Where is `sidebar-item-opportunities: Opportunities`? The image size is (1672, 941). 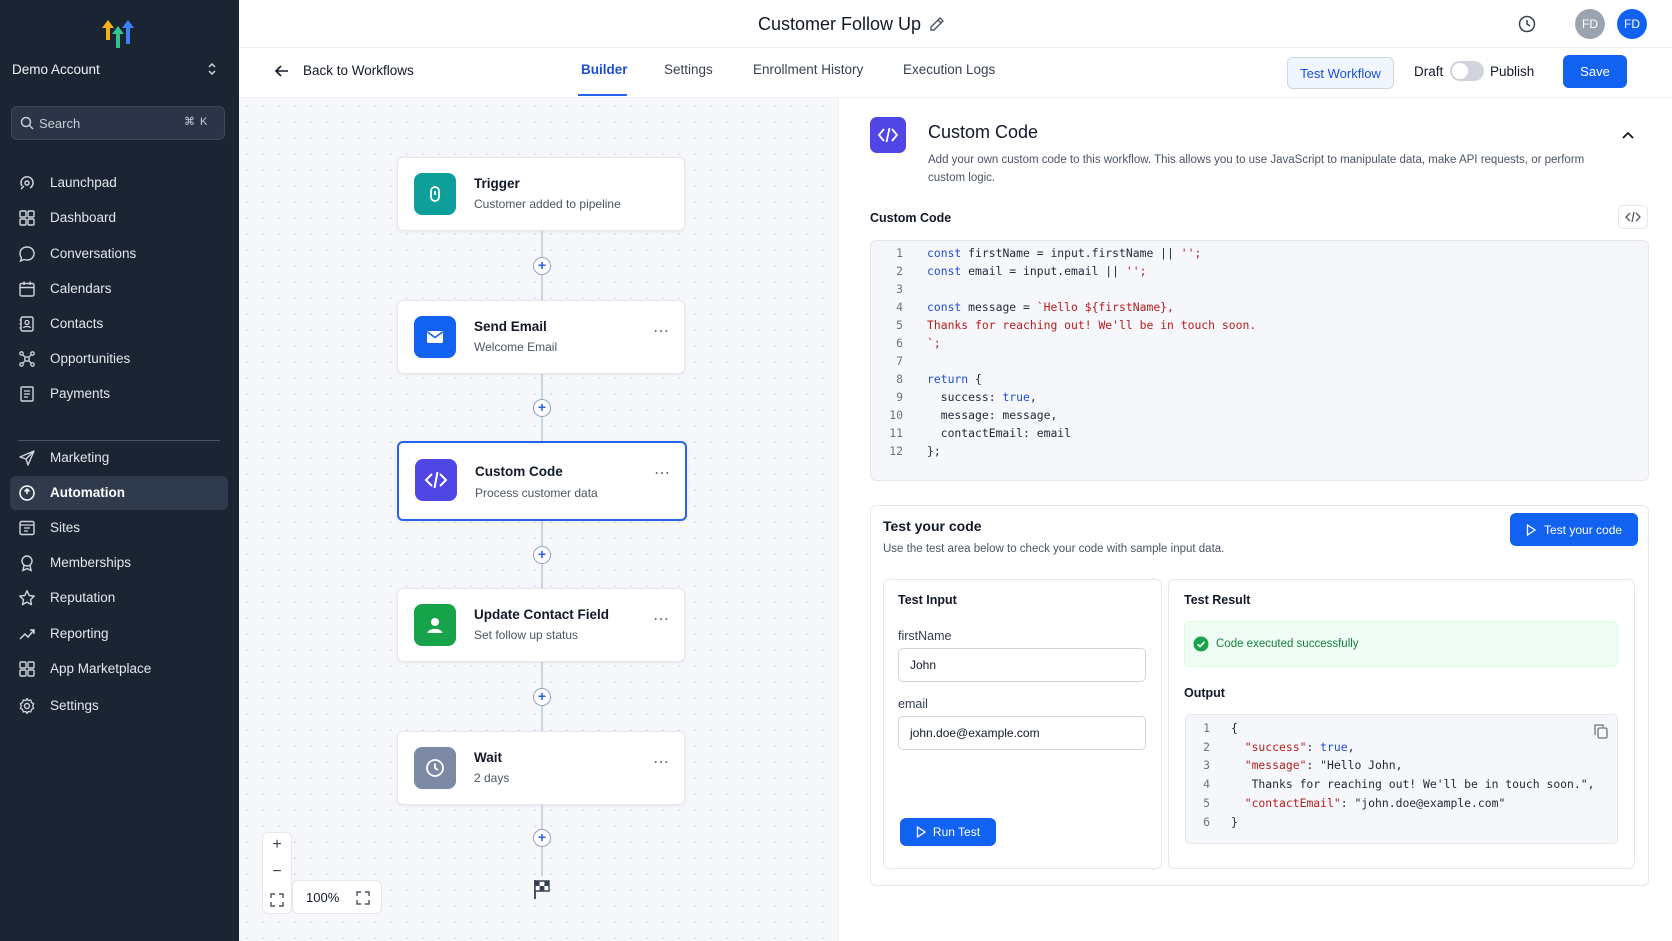 sidebar-item-opportunities: Opportunities is located at coordinates (119, 359).